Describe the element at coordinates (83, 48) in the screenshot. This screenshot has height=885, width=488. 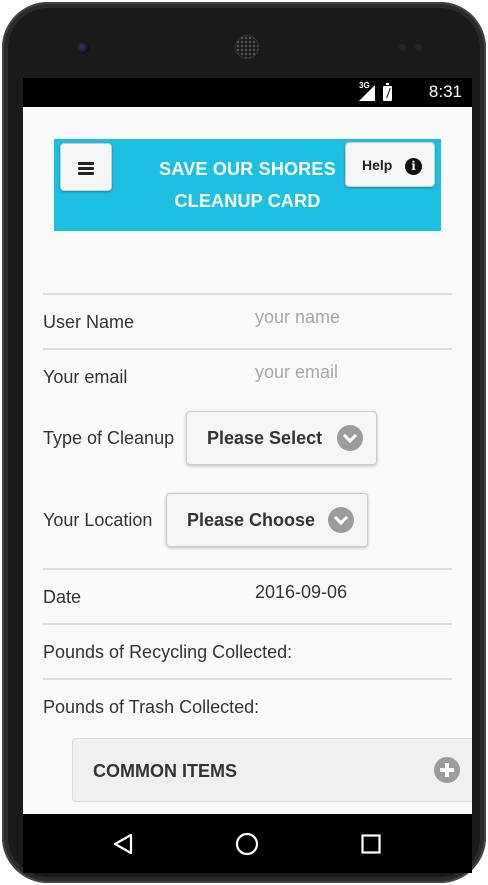
I see `front-camera` at that location.